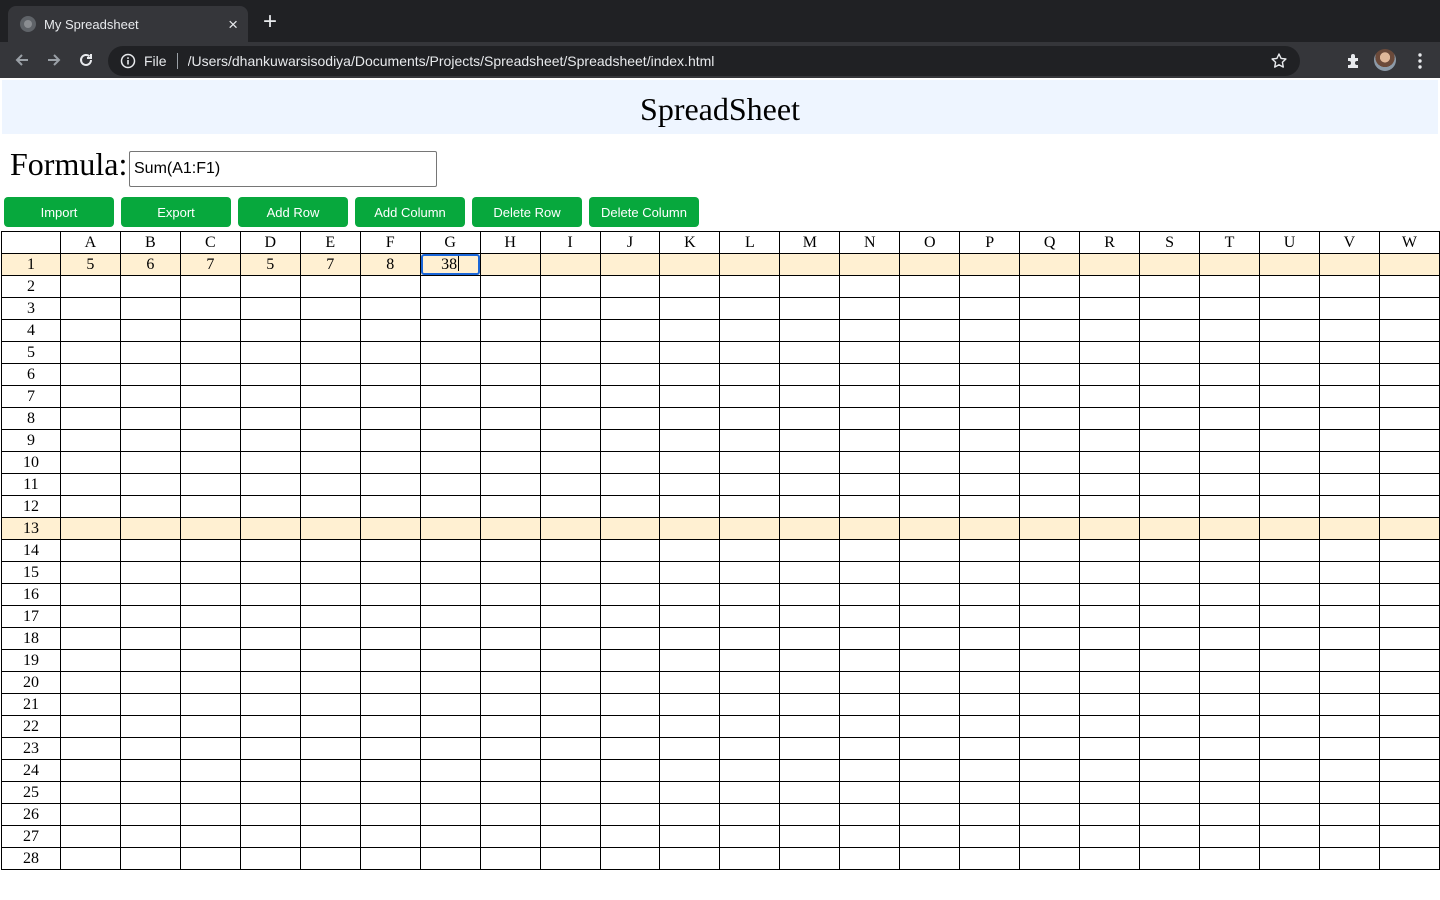 The width and height of the screenshot is (1440, 900). I want to click on cell-a19, so click(90, 660).